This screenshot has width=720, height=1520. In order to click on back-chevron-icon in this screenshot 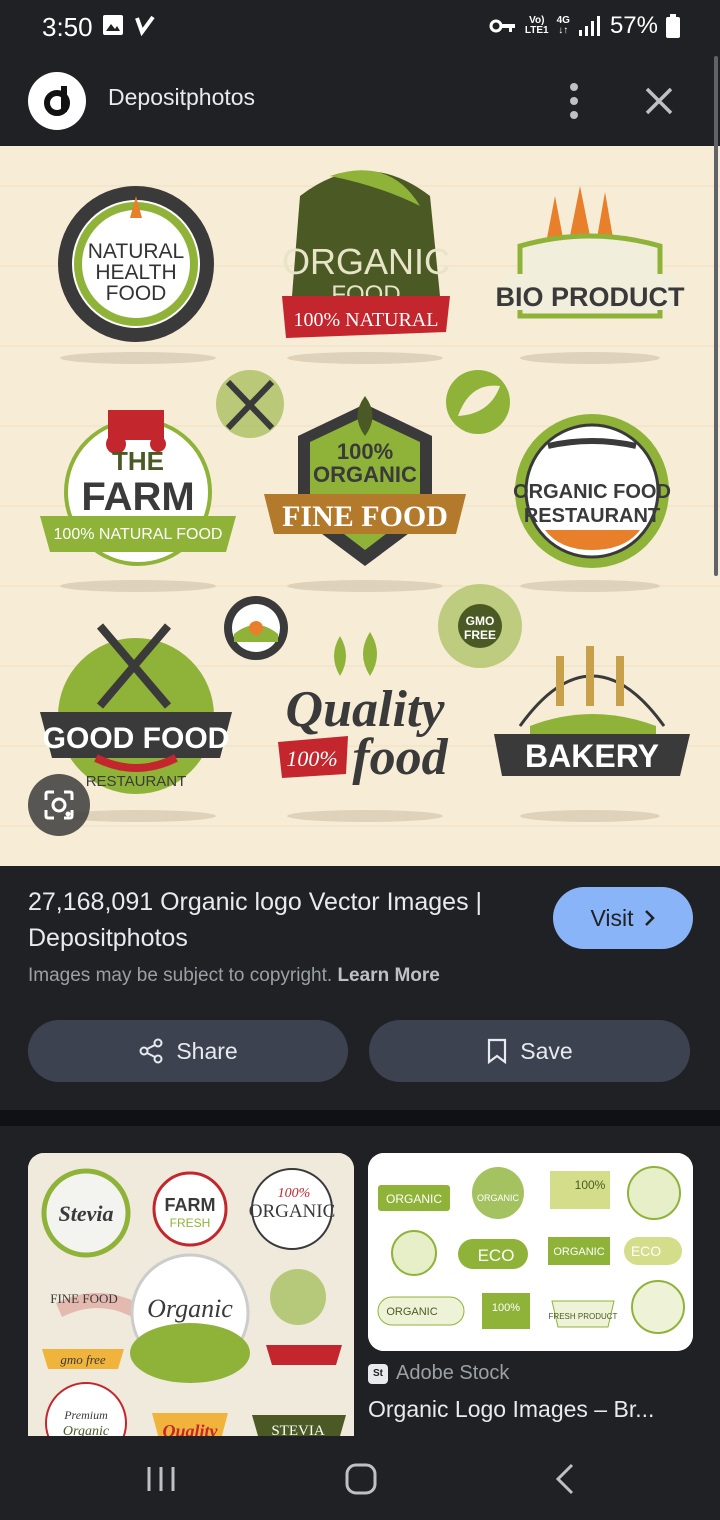, I will do `click(564, 1479)`.